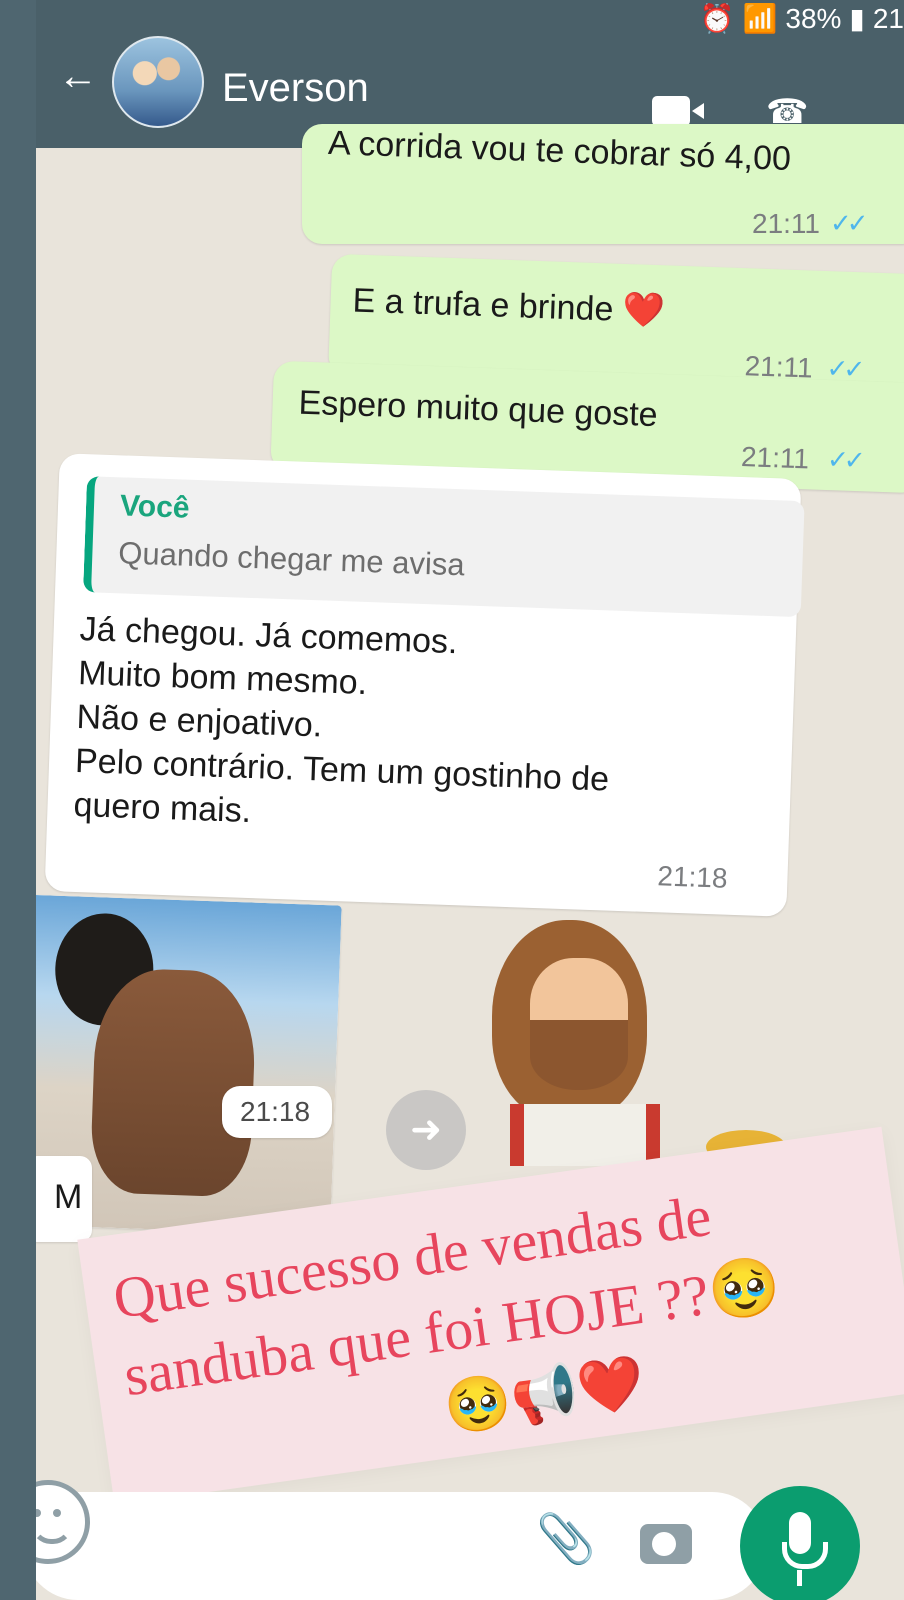 The width and height of the screenshot is (904, 1600). Describe the element at coordinates (470, 1517) in the screenshot. I see `message-composer: 📎` at that location.